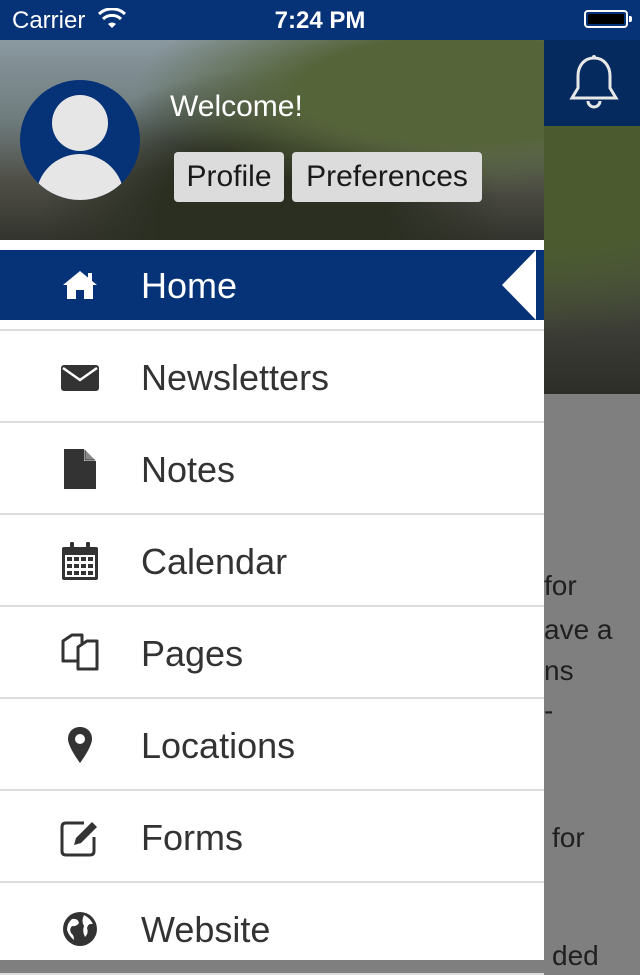 The image size is (640, 975). Describe the element at coordinates (387, 177) in the screenshot. I see `preferences-button: Preferences` at that location.